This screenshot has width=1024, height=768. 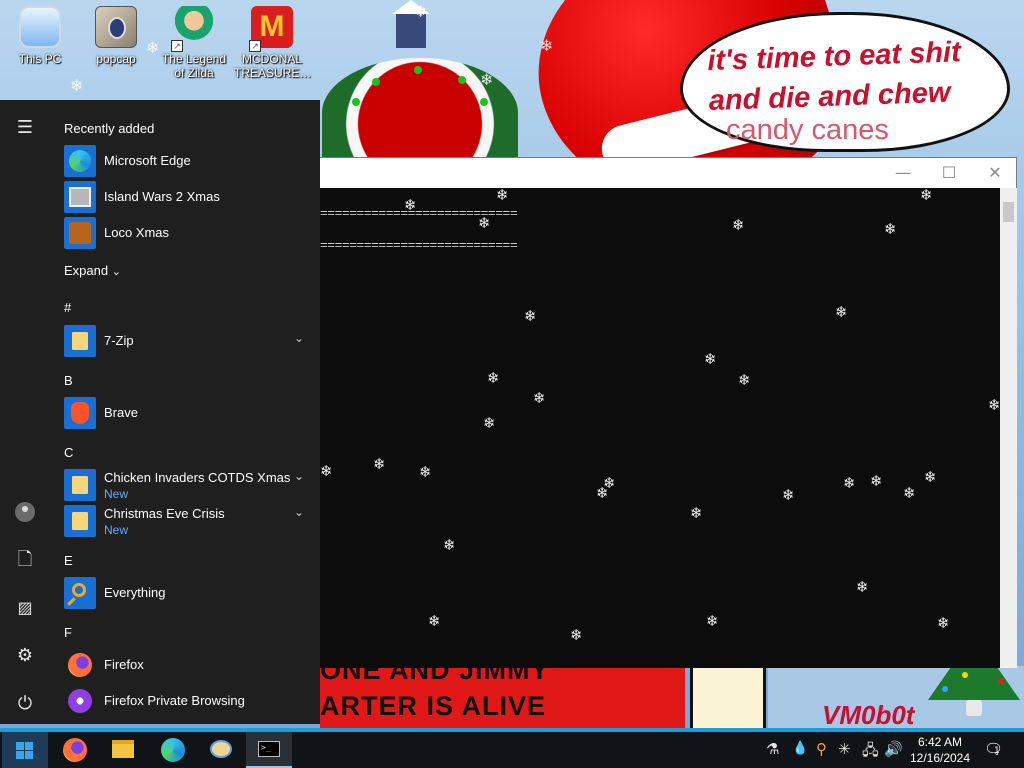 I want to click on desktop-icon-label: The Legend of Zilda, so click(x=194, y=66).